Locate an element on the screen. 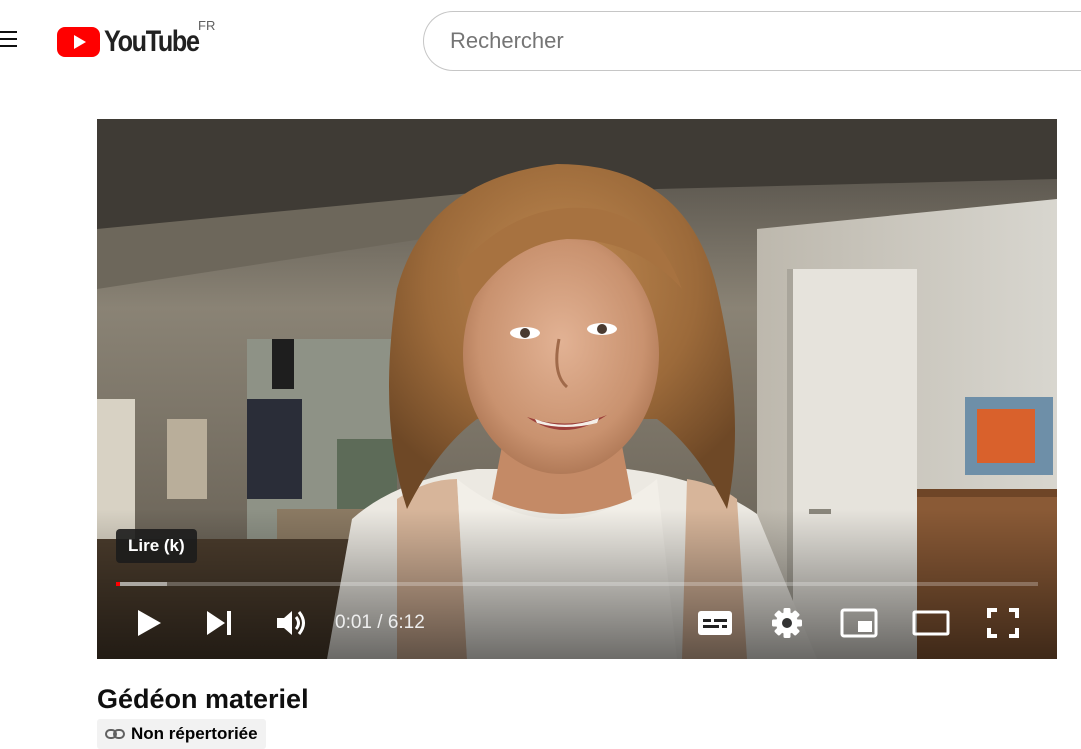 This screenshot has height=749, width=1081. volume-icon is located at coordinates (291, 623).